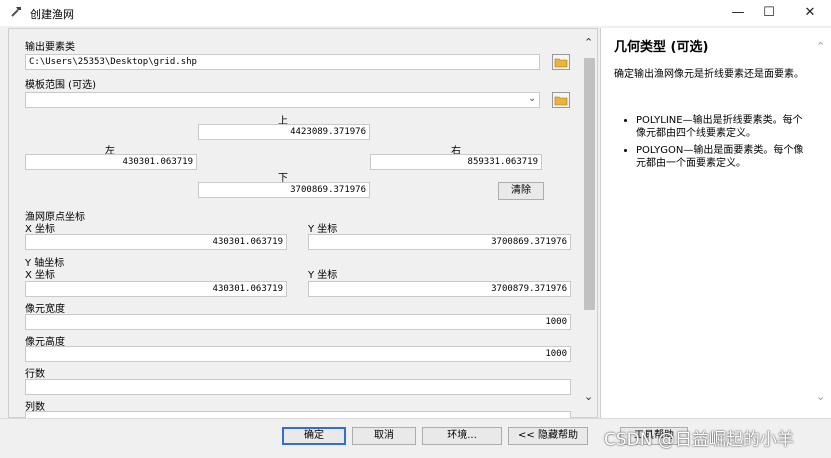 The width and height of the screenshot is (831, 458). Describe the element at coordinates (439, 289) in the screenshot. I see `y-axis-y-input: 3700879.371976` at that location.